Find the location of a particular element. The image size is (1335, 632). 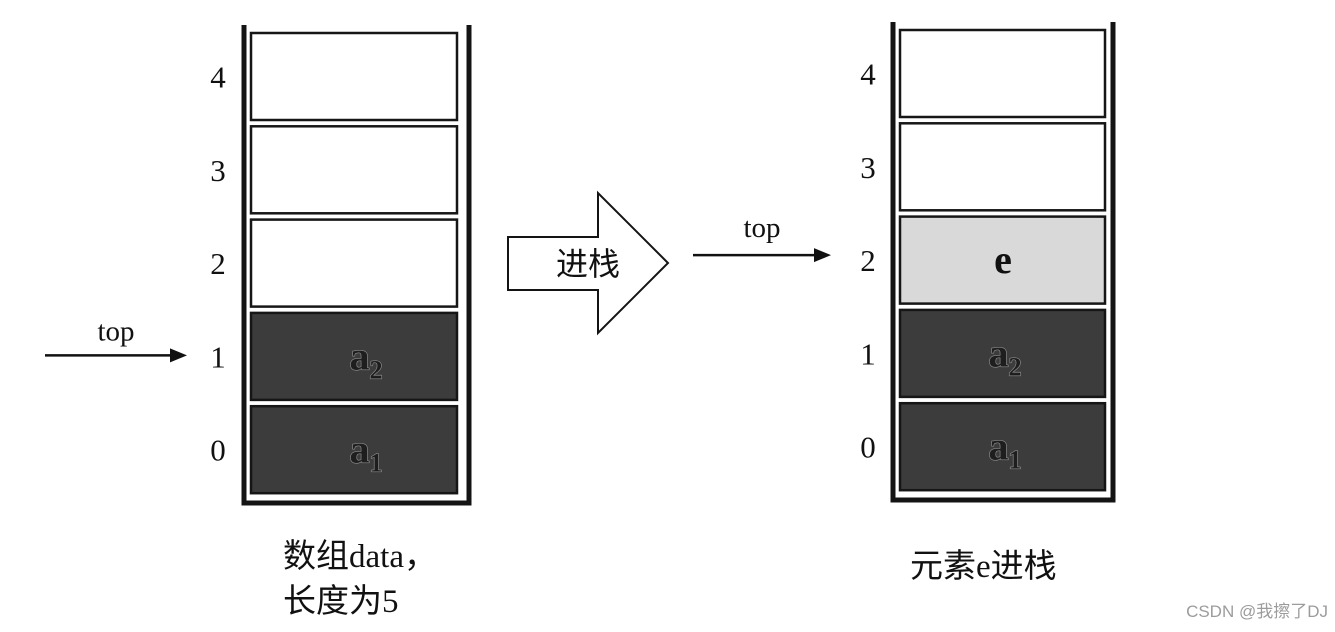

stack-after-cell-0: a1 is located at coordinates (1002, 446).